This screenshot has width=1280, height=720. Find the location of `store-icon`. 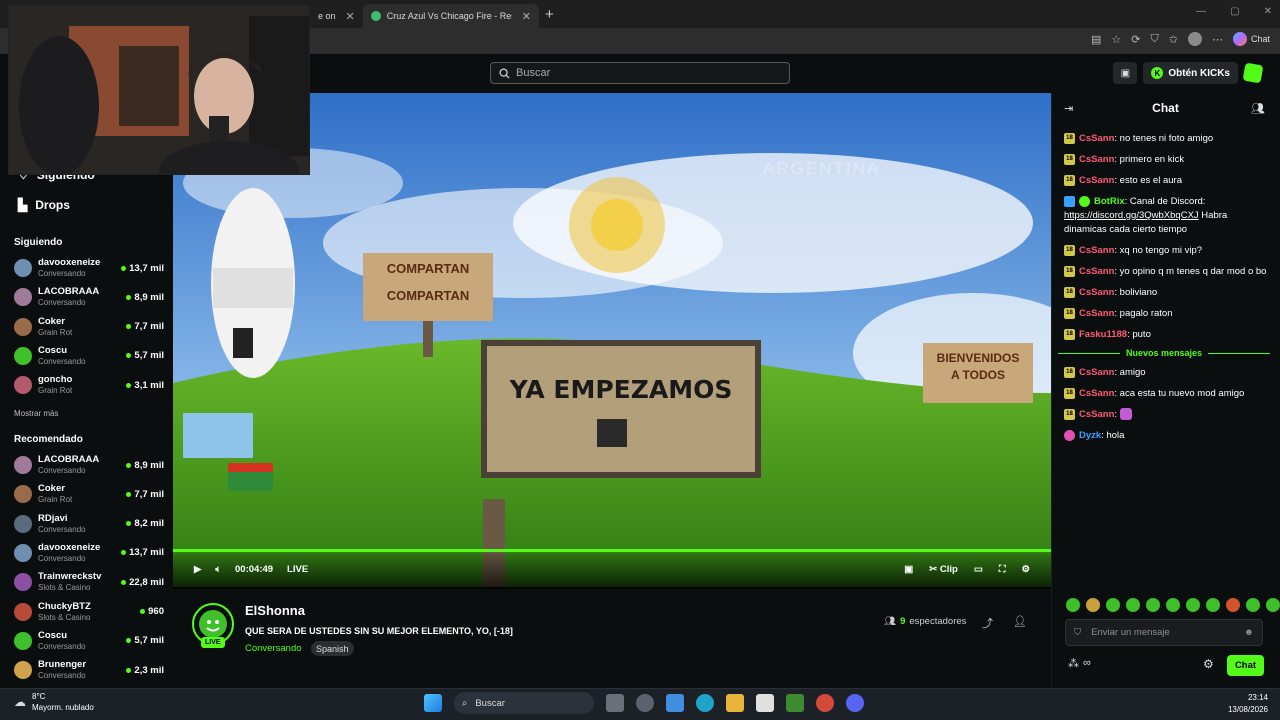

store-icon is located at coordinates (675, 703).